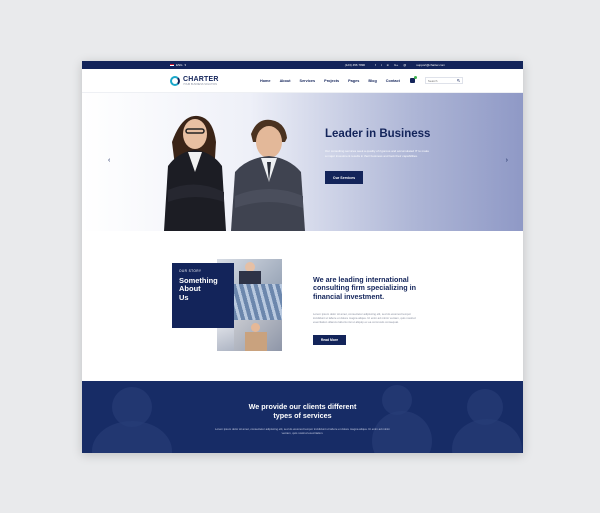 This screenshot has height=513, width=600. I want to click on logo-name: CHARTER, so click(201, 79).